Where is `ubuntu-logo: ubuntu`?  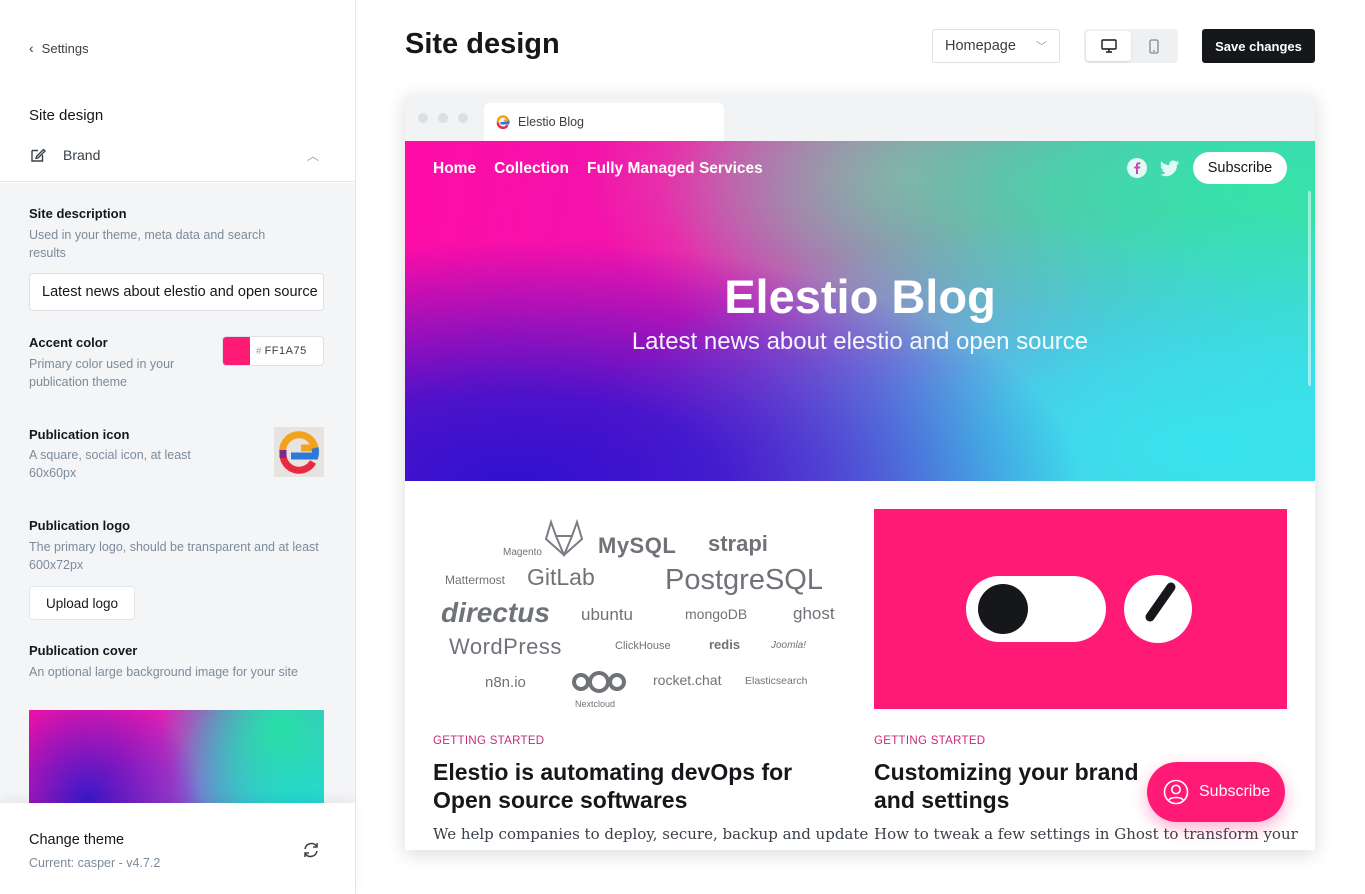 ubuntu-logo: ubuntu is located at coordinates (607, 614).